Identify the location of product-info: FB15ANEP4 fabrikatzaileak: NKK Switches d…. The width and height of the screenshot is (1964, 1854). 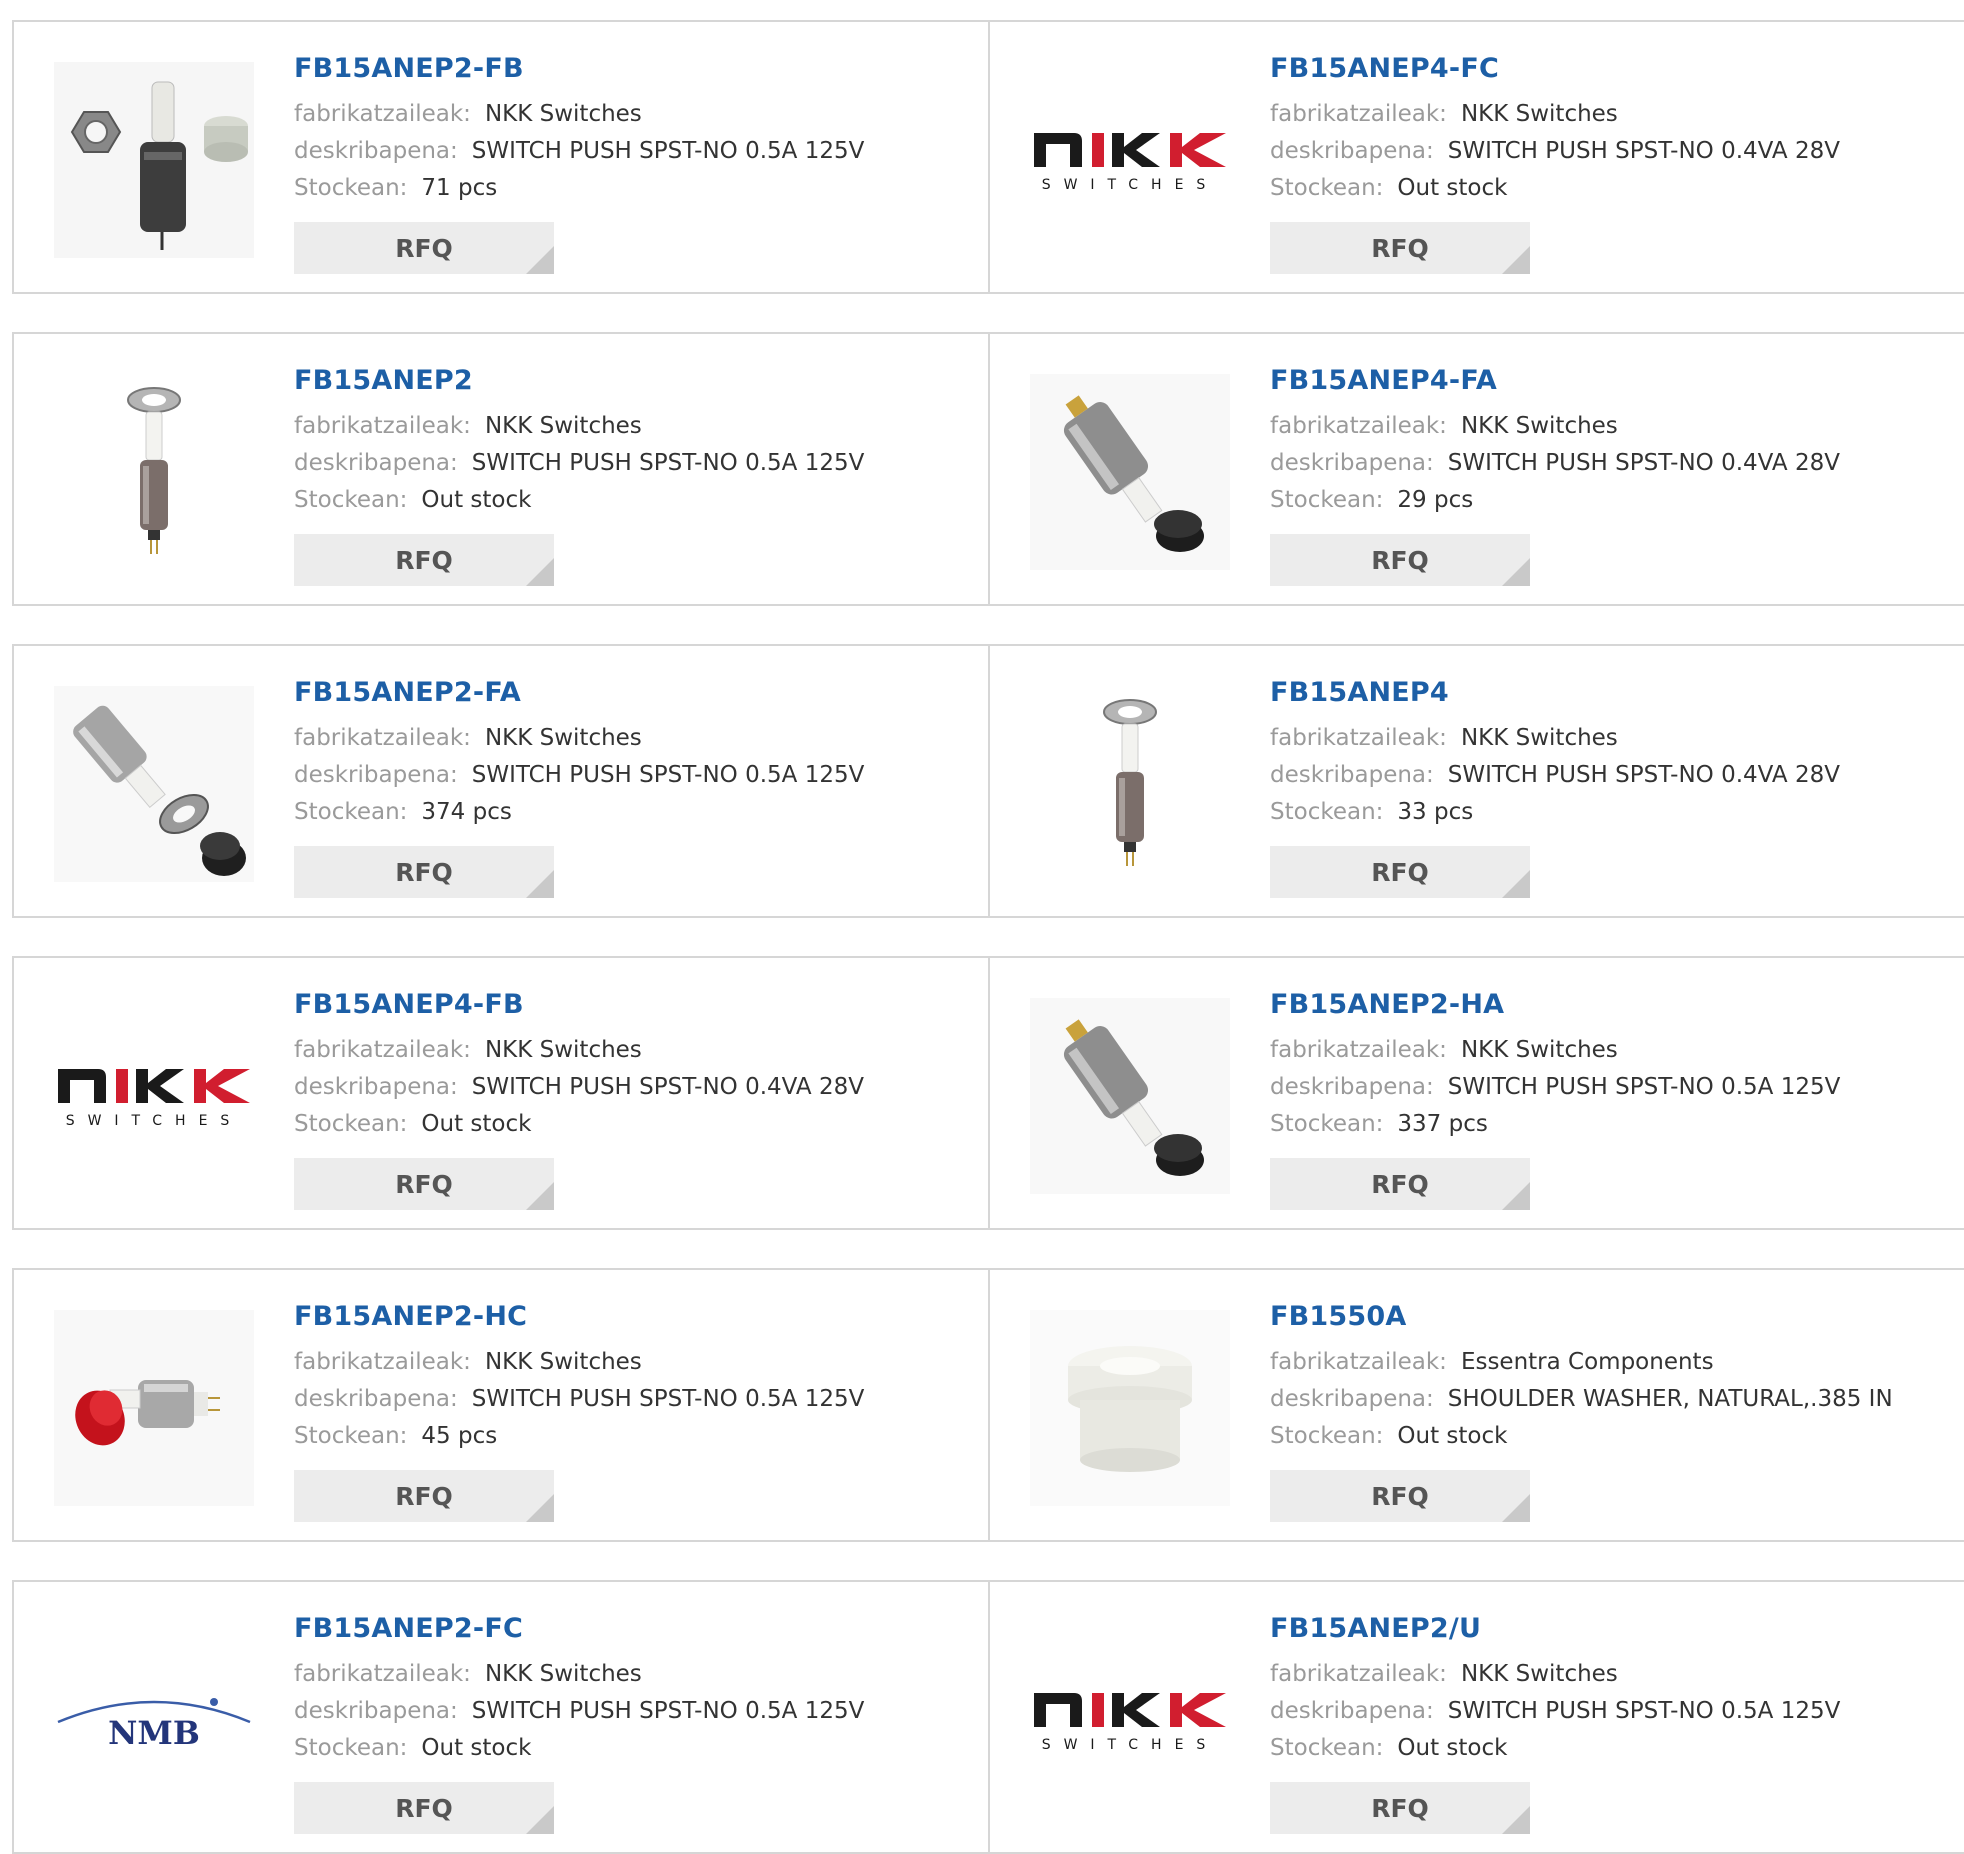
(1555, 753).